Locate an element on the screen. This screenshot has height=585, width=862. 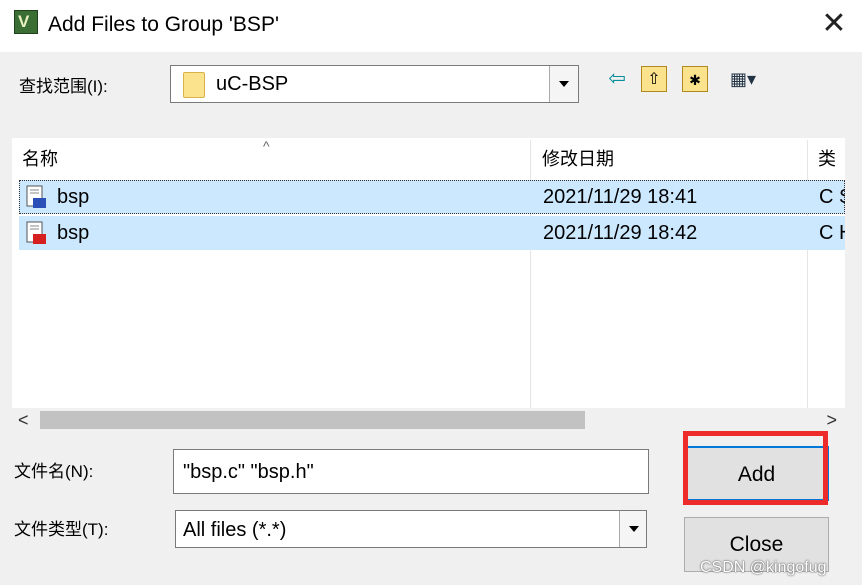
back-arrow-icon: ⇦ is located at coordinates (617, 79).